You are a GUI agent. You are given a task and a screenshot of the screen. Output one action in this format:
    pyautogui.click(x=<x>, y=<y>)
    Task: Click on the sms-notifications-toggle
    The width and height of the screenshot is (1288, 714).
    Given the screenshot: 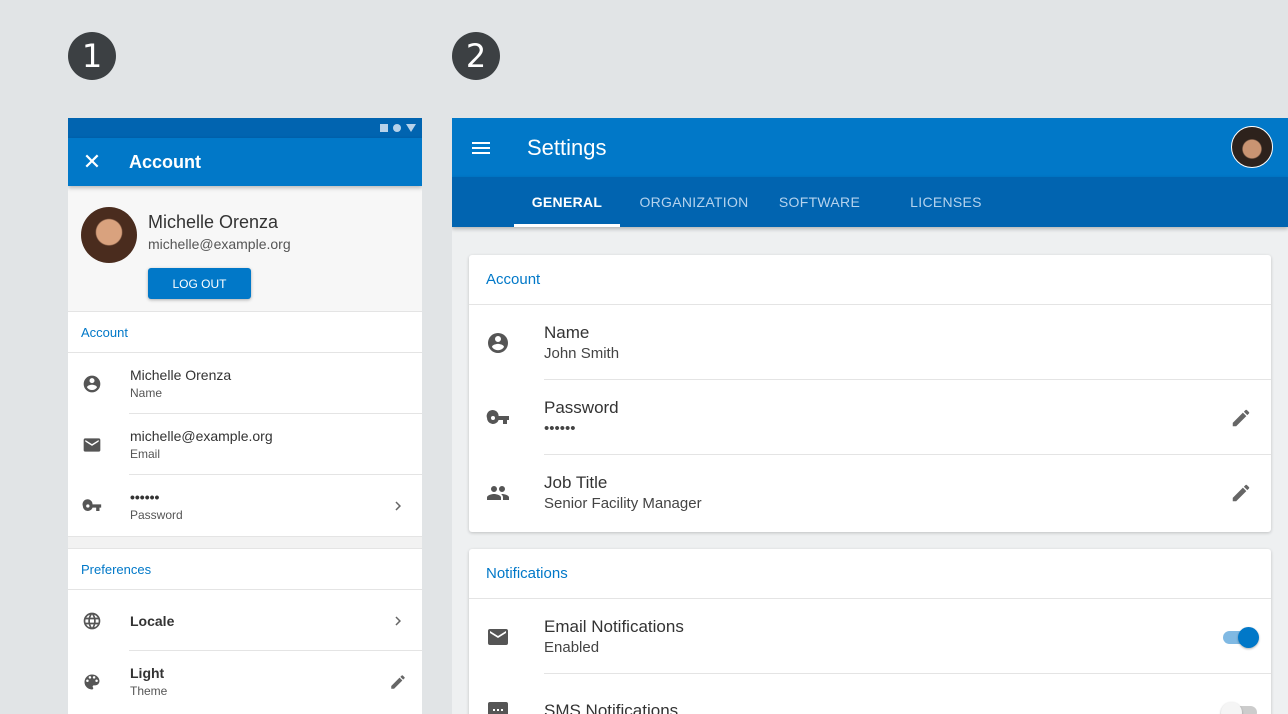 What is the action you would take?
    pyautogui.click(x=1241, y=707)
    